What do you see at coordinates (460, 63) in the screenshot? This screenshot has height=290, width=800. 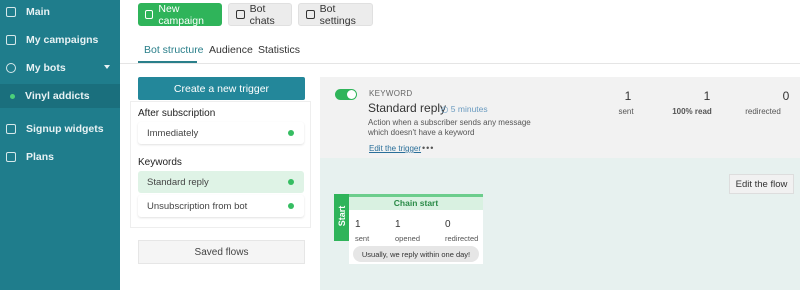 I see `tab-divider` at bounding box center [460, 63].